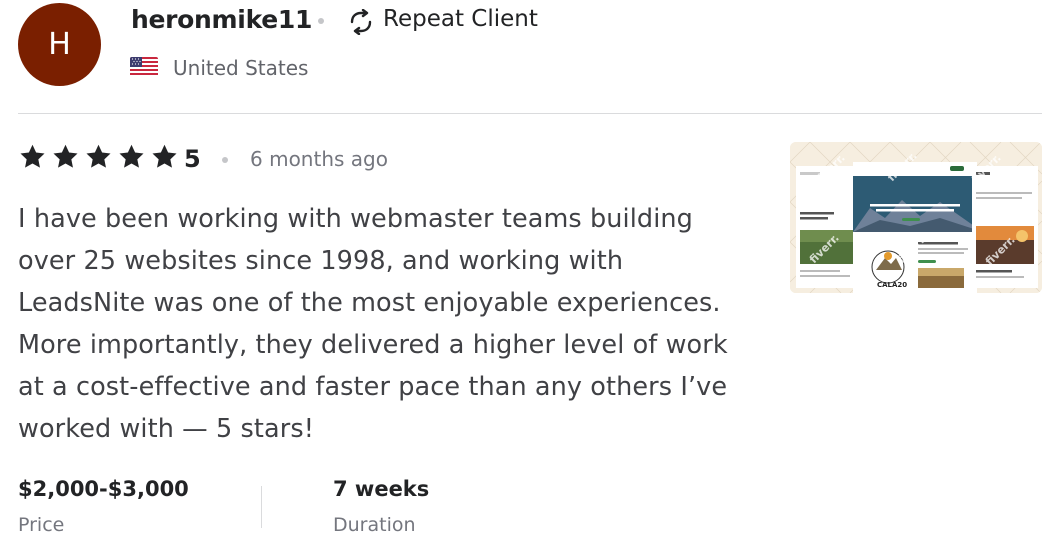 Image resolution: width=1054 pixels, height=546 pixels. I want to click on thumbnail-logo-text: CALA20, so click(892, 285).